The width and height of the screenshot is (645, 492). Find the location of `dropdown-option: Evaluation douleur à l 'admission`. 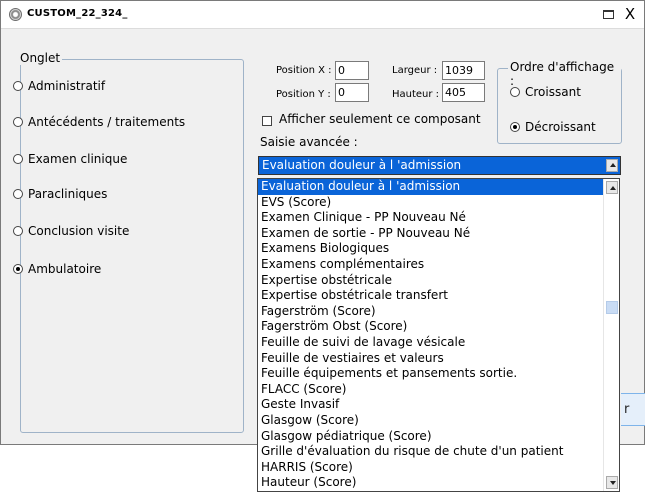

dropdown-option: Evaluation douleur à l 'admission is located at coordinates (438, 187).